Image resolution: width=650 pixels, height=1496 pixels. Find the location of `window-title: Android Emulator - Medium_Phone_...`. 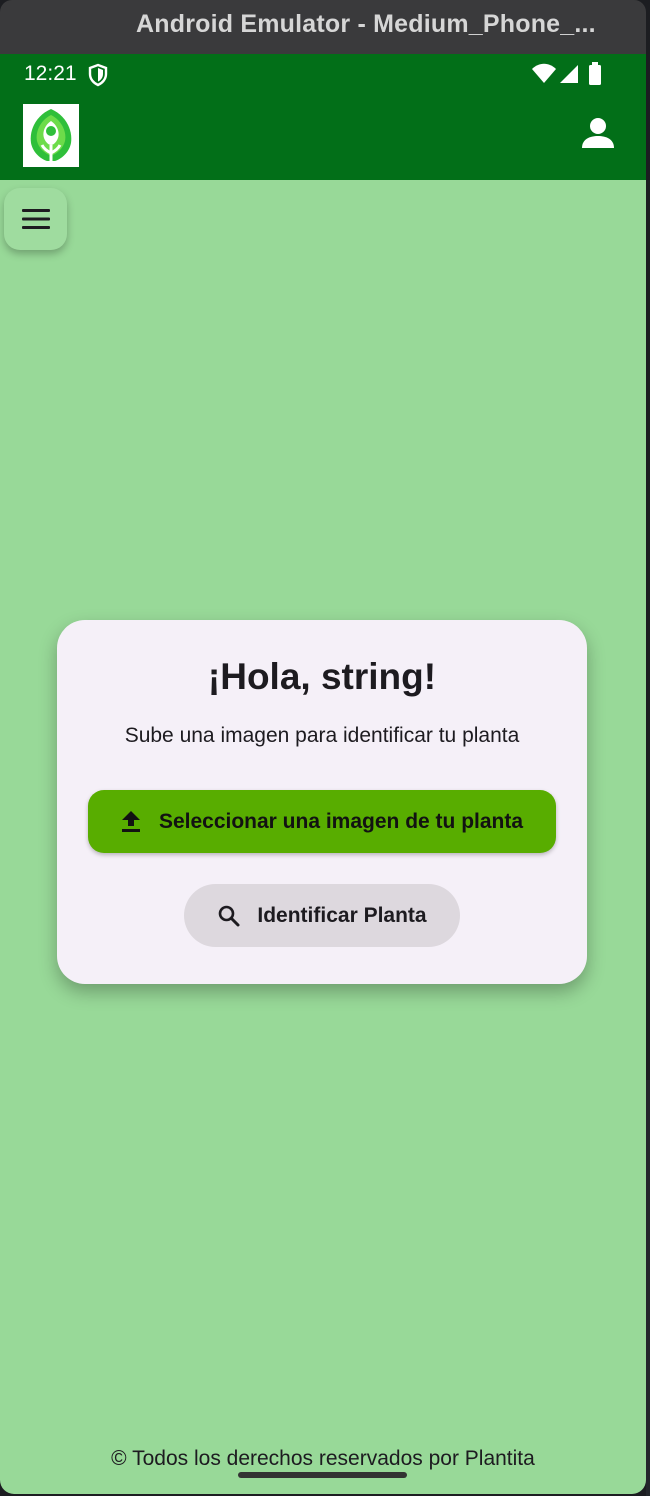

window-title: Android Emulator - Medium_Phone_... is located at coordinates (366, 24).